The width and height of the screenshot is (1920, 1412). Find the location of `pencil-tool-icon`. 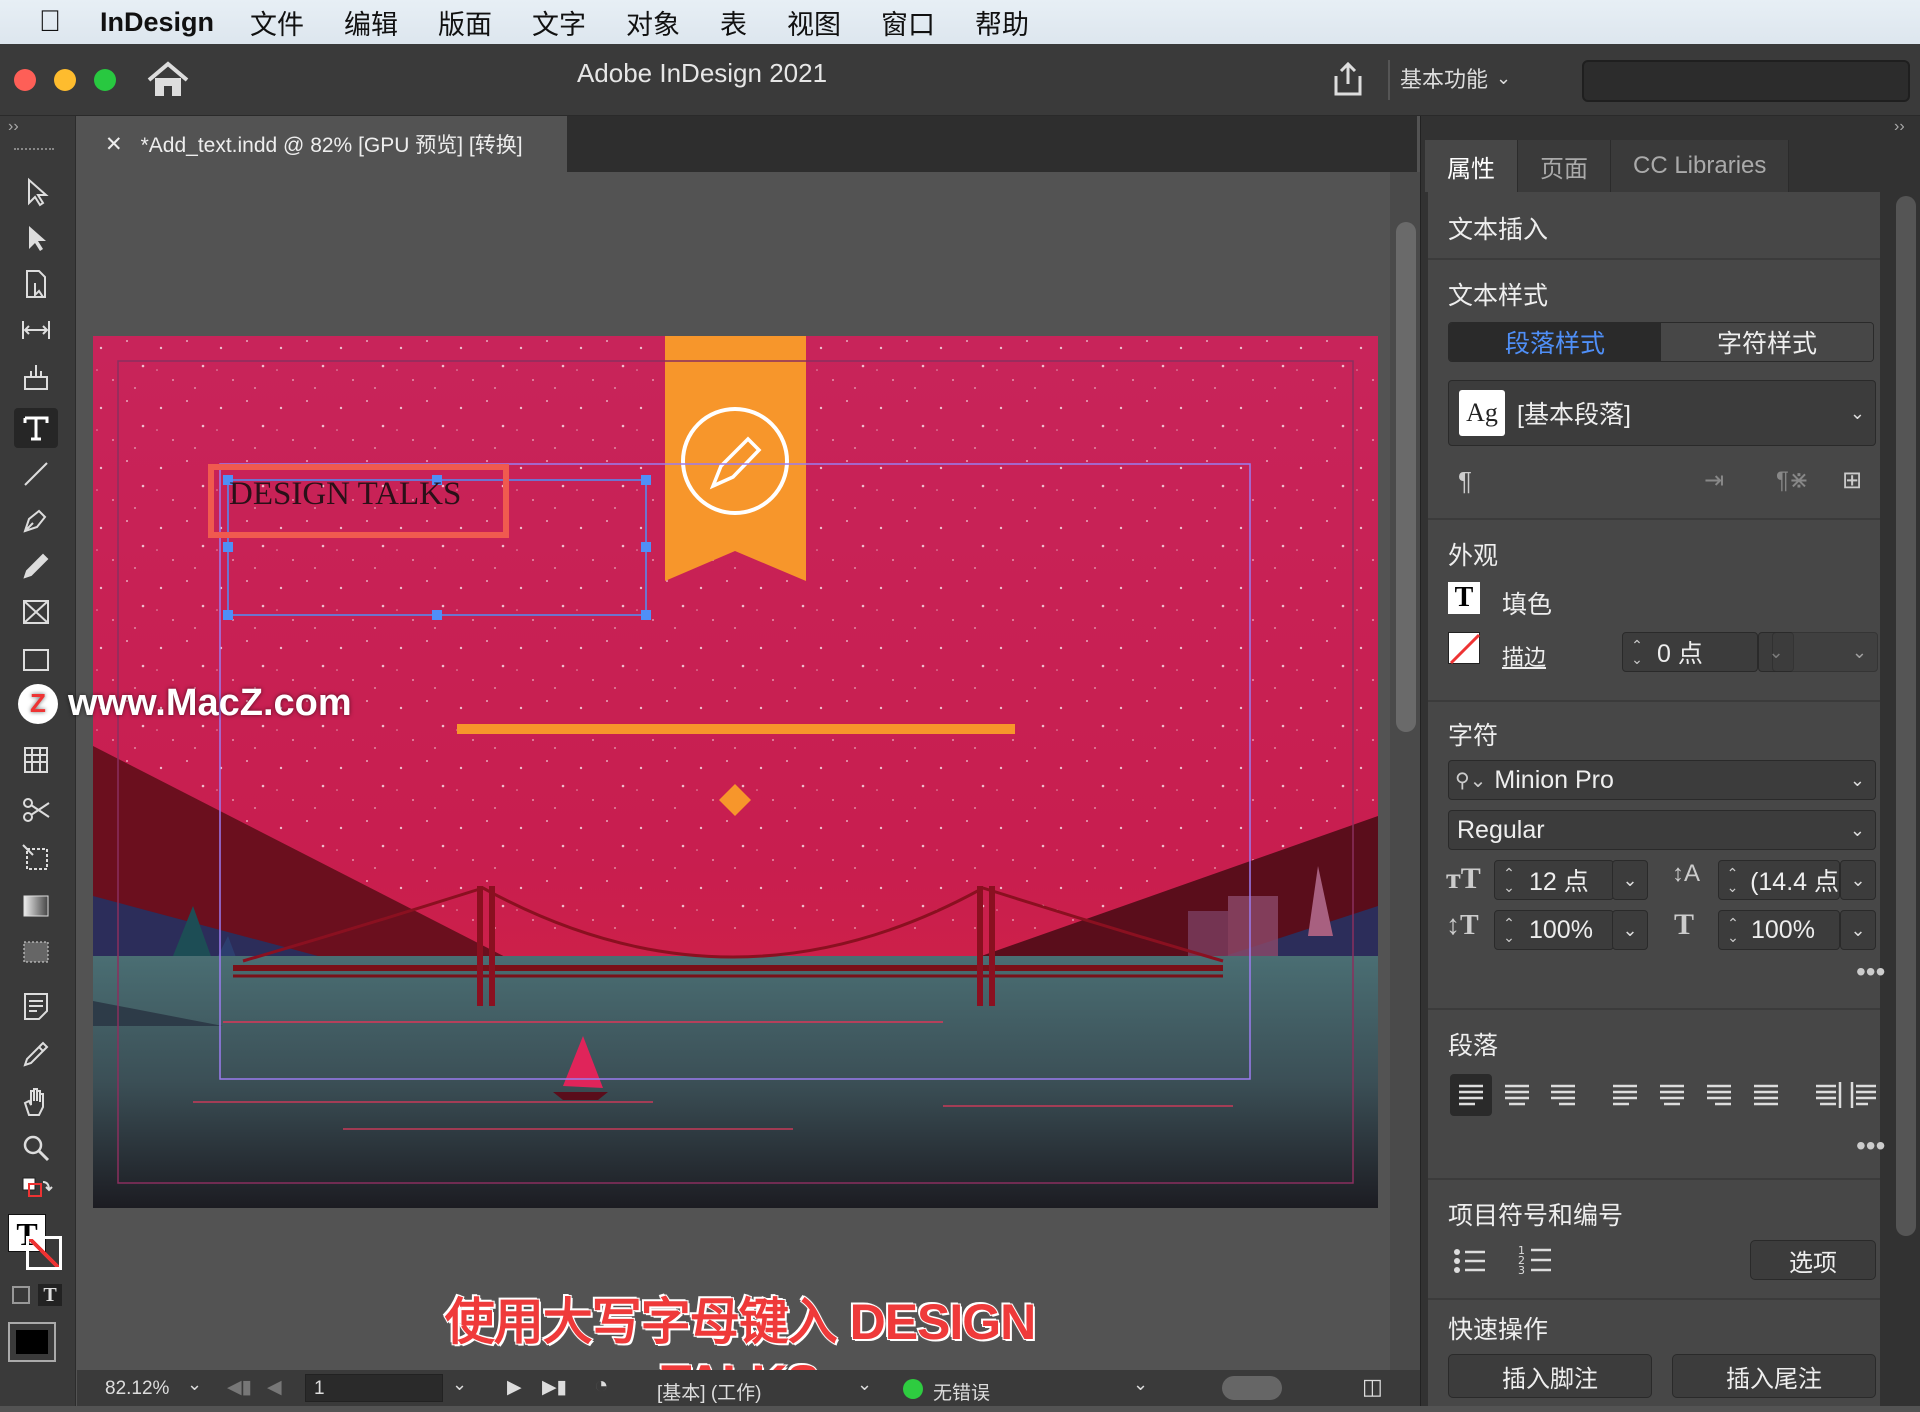

pencil-tool-icon is located at coordinates (36, 566).